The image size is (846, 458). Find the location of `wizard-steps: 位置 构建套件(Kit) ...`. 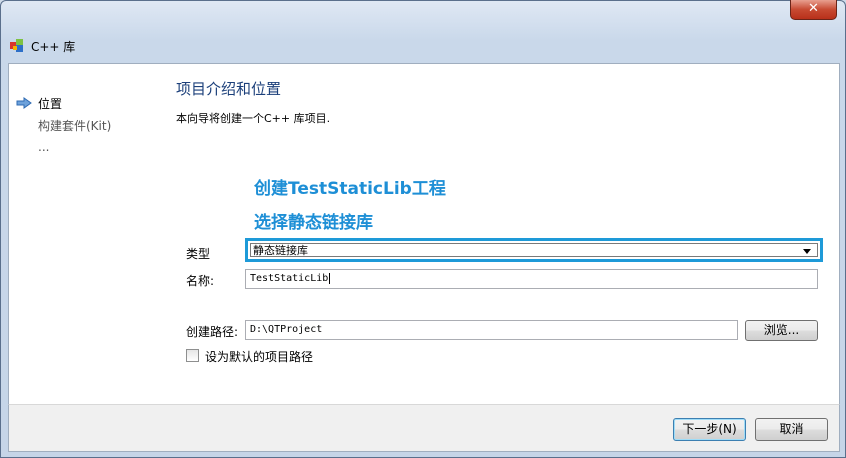

wizard-steps: 位置 构建套件(Kit) ... is located at coordinates (63, 125).